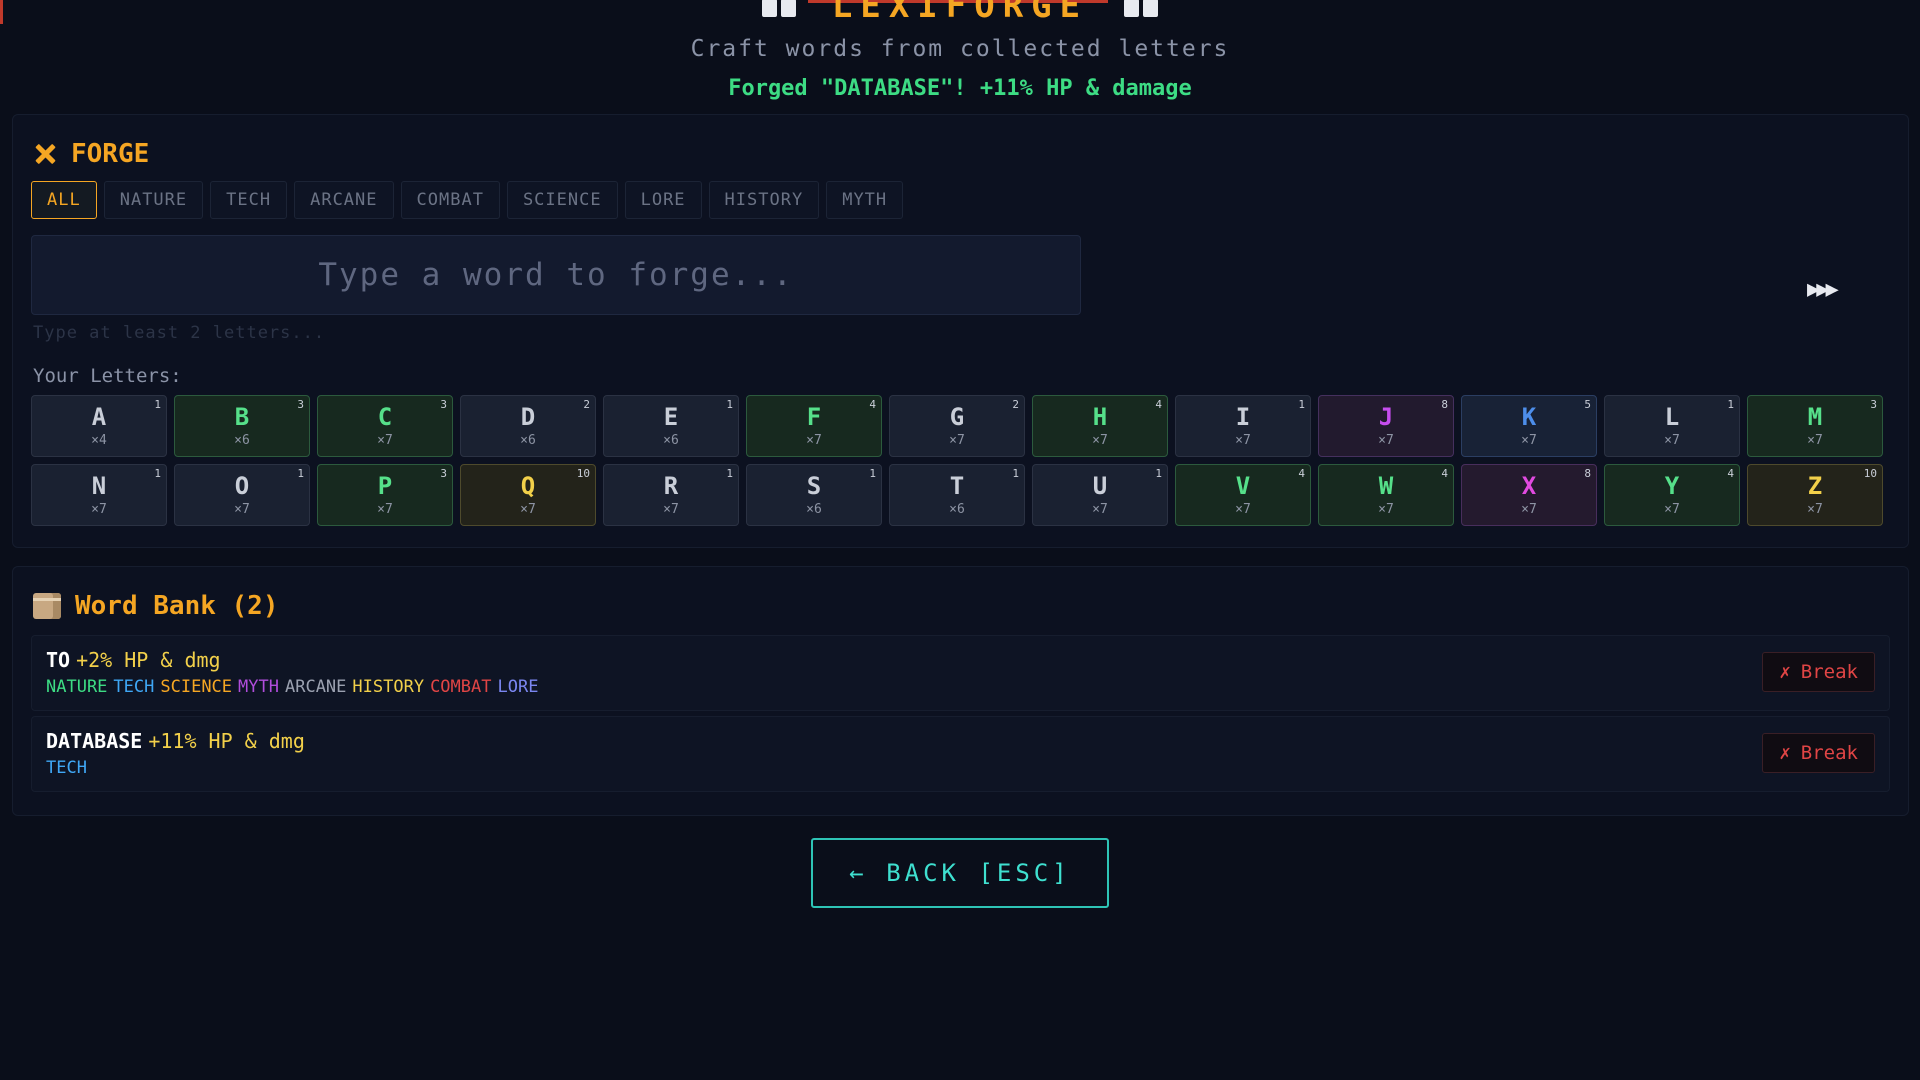 Image resolution: width=1920 pixels, height=1080 pixels. What do you see at coordinates (1386, 426) in the screenshot?
I see `letter-tile-j: J ×7 8` at bounding box center [1386, 426].